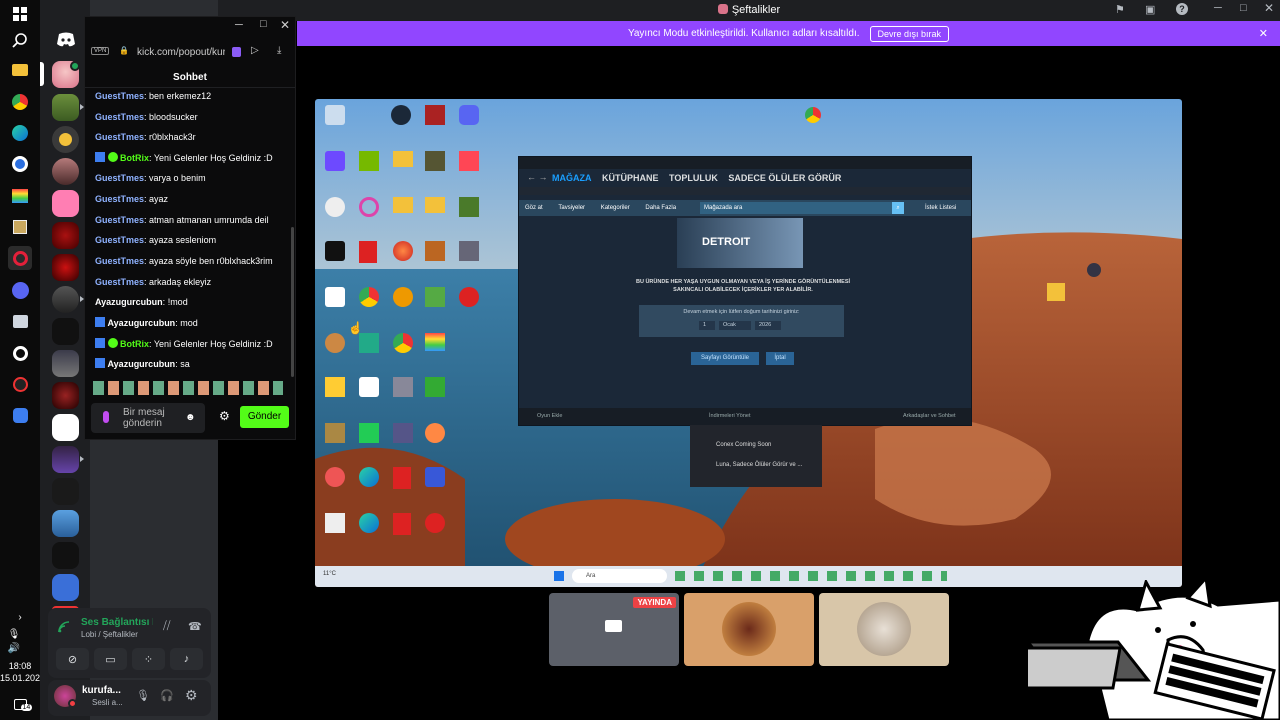 Image resolution: width=1280 pixels, height=720 pixels. Describe the element at coordinates (20, 290) in the screenshot. I see `discord-taskbar-icon` at that location.